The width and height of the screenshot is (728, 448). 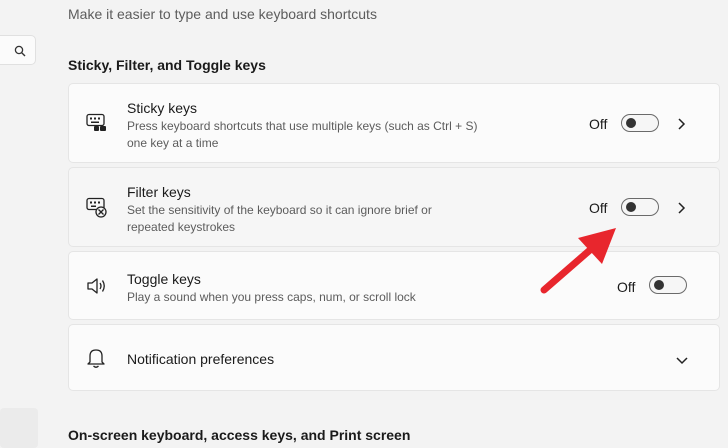 I want to click on chevron-down-icon, so click(x=682, y=362).